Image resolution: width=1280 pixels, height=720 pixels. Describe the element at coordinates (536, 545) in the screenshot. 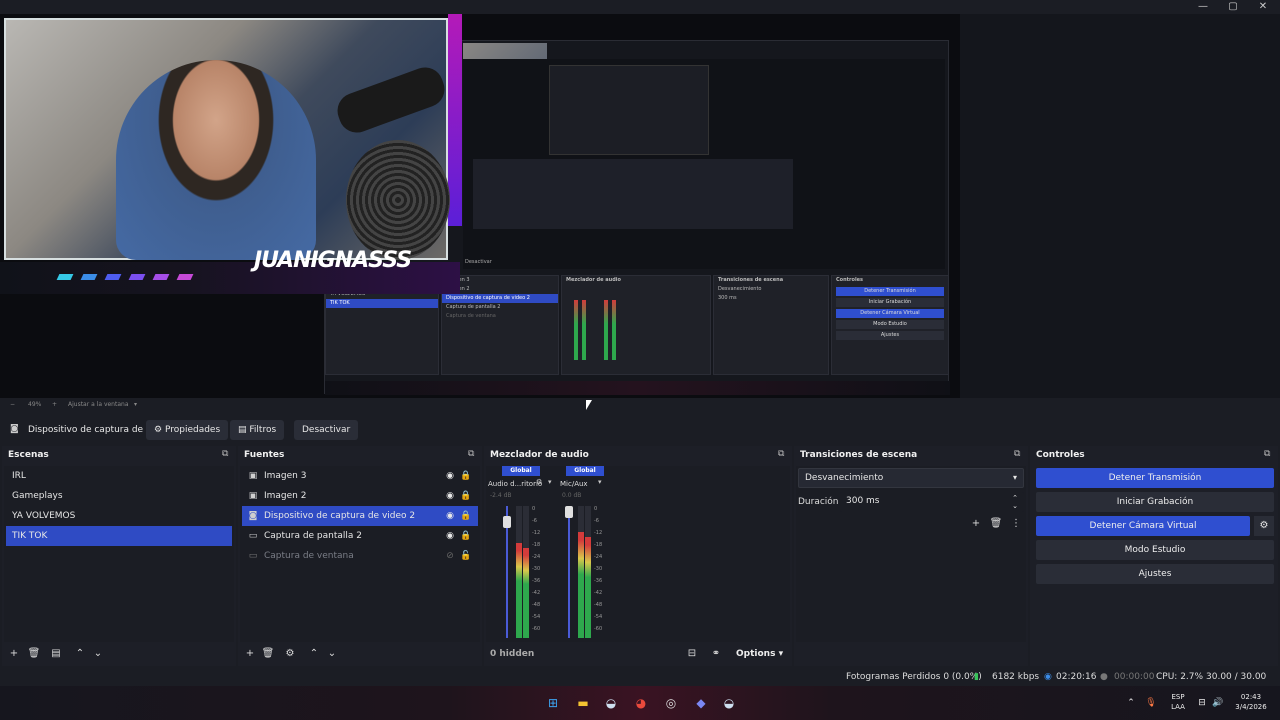

I see `meter-scale-label: -18` at that location.